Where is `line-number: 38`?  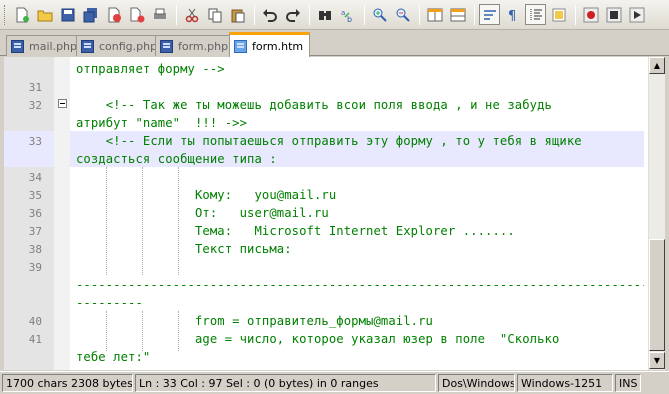
line-number: 38 is located at coordinates (35, 249).